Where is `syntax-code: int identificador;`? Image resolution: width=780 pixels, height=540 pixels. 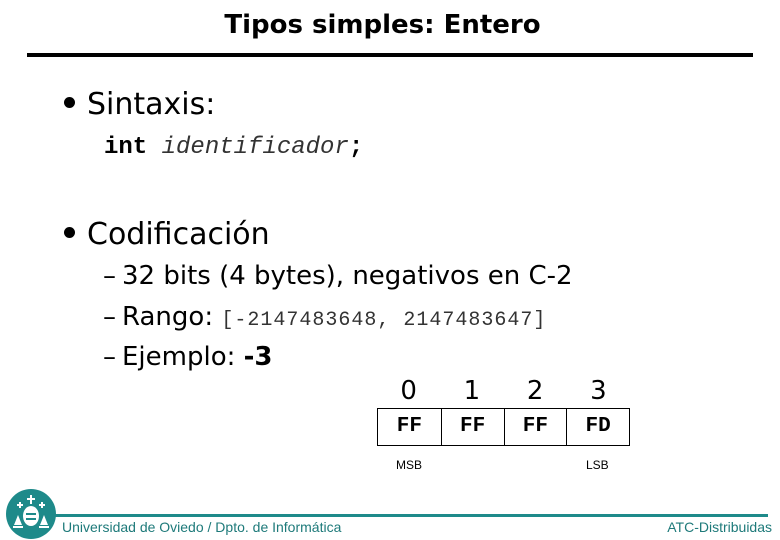 syntax-code: int identificador; is located at coordinates (233, 147).